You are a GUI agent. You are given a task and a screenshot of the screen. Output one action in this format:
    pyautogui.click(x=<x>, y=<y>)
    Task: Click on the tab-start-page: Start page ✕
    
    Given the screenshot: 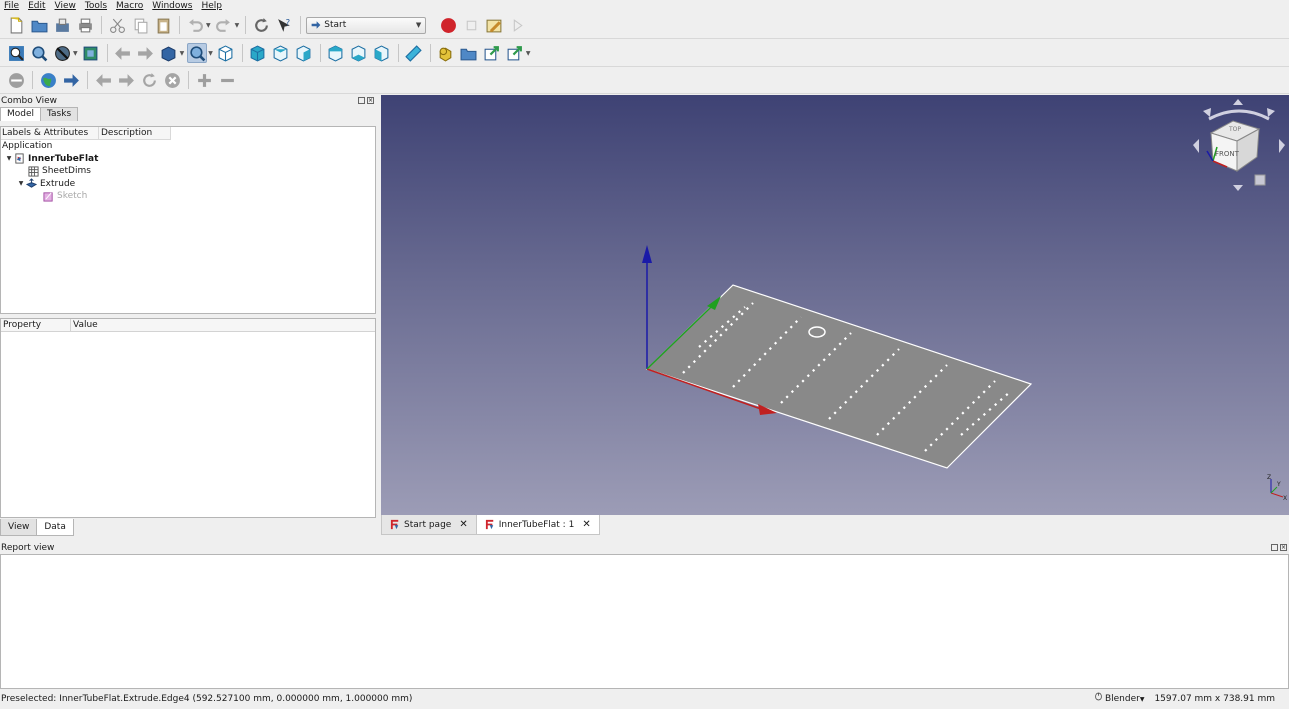 What is the action you would take?
    pyautogui.click(x=429, y=525)
    